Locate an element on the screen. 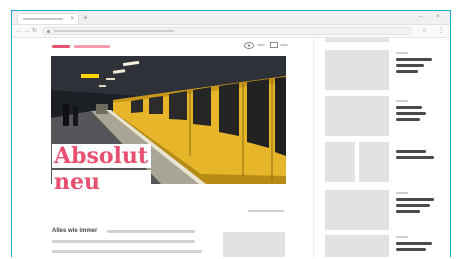 The image size is (458, 259). comment-icon is located at coordinates (274, 45).